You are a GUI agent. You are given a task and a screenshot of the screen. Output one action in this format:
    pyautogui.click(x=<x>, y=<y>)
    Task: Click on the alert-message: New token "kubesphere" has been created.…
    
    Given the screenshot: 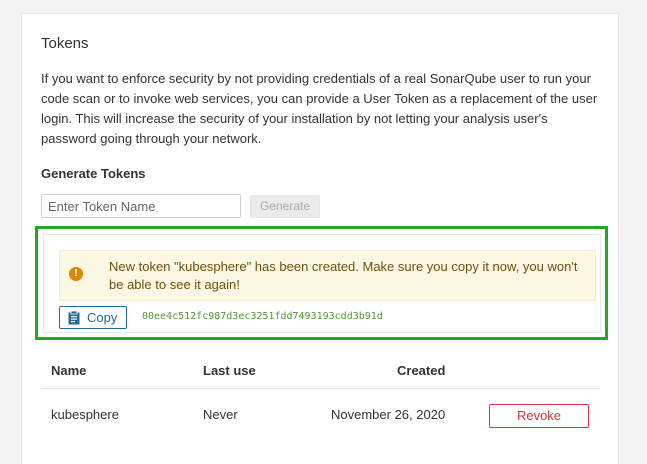 What is the action you would take?
    pyautogui.click(x=343, y=275)
    